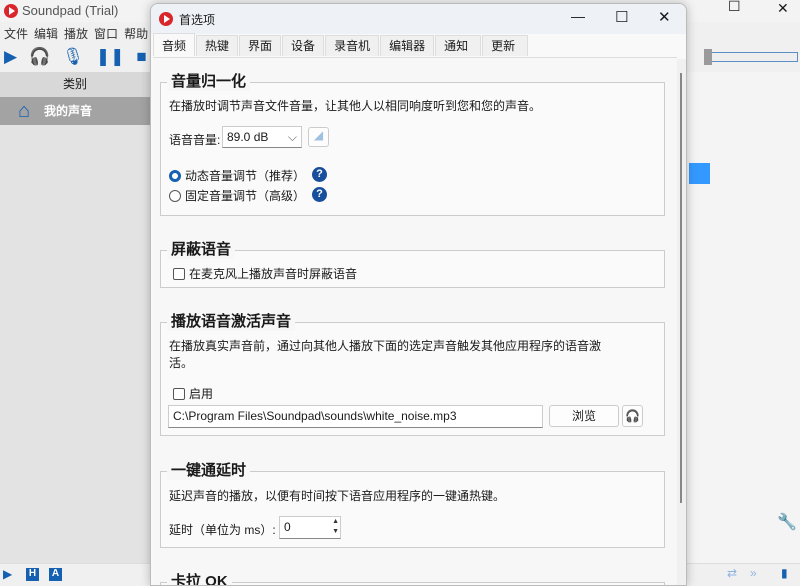 The width and height of the screenshot is (800, 586). Describe the element at coordinates (578, 16) in the screenshot. I see `dialog-minimize-button: —` at that location.